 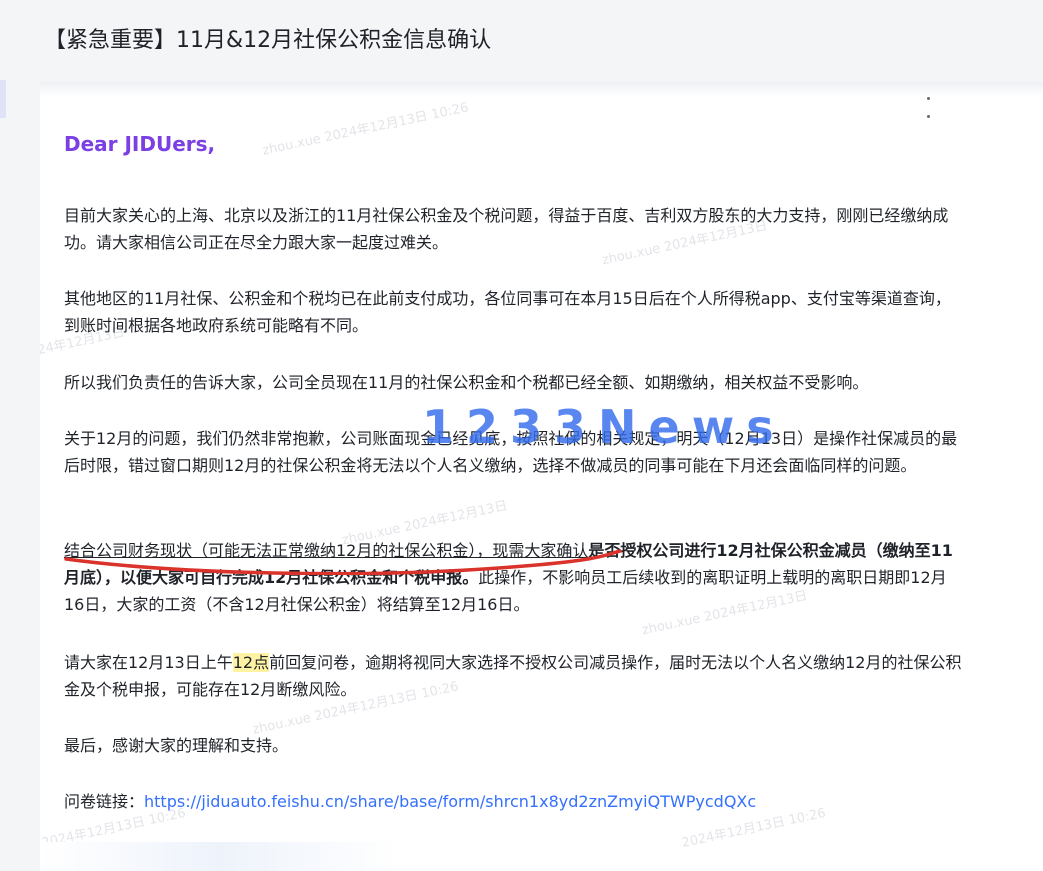 I want to click on email-subject: 【紧急重要】11月&12月社保公积金信息确认, so click(x=268, y=40).